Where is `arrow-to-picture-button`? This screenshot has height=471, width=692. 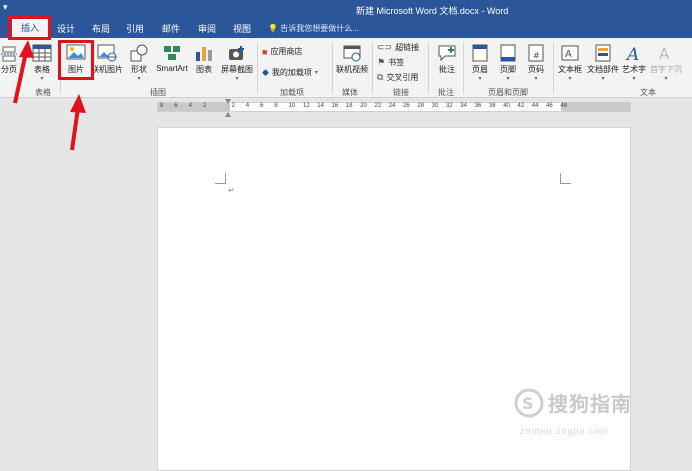 arrow-to-picture-button is located at coordinates (78, 122).